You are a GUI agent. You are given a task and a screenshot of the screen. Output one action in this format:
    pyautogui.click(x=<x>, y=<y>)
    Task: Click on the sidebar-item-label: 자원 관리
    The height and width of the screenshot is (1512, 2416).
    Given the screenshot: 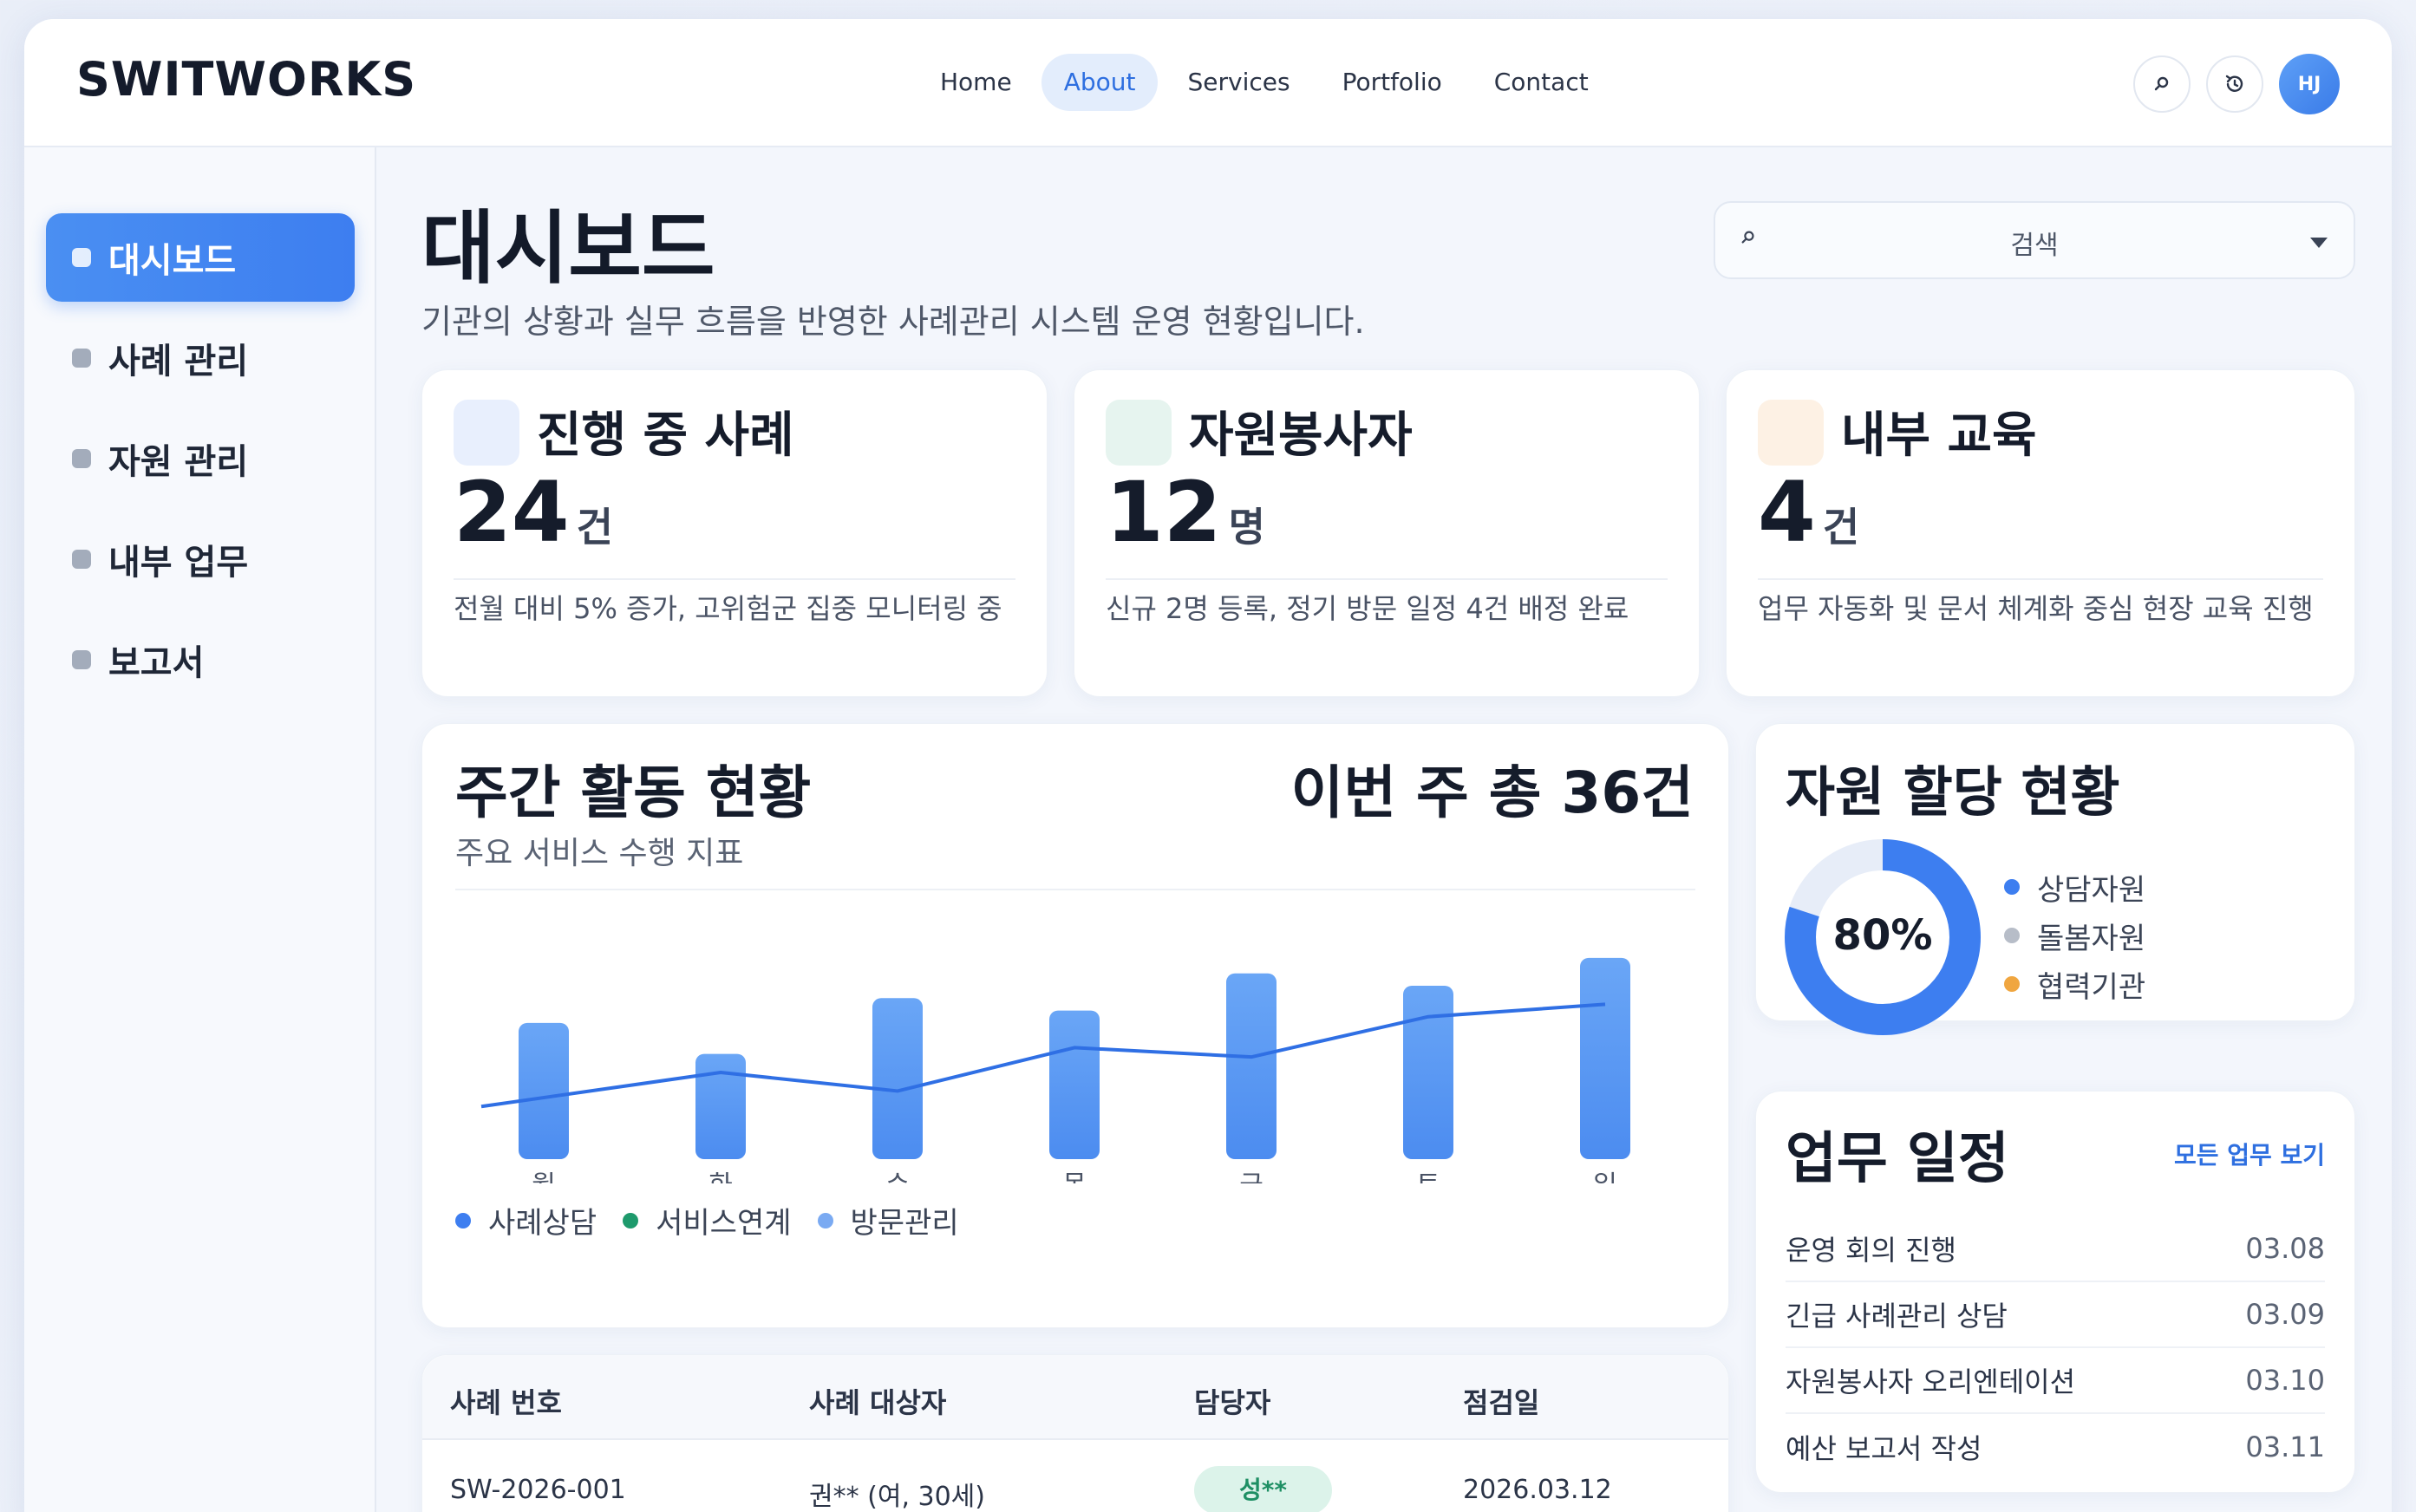 What is the action you would take?
    pyautogui.click(x=178, y=462)
    